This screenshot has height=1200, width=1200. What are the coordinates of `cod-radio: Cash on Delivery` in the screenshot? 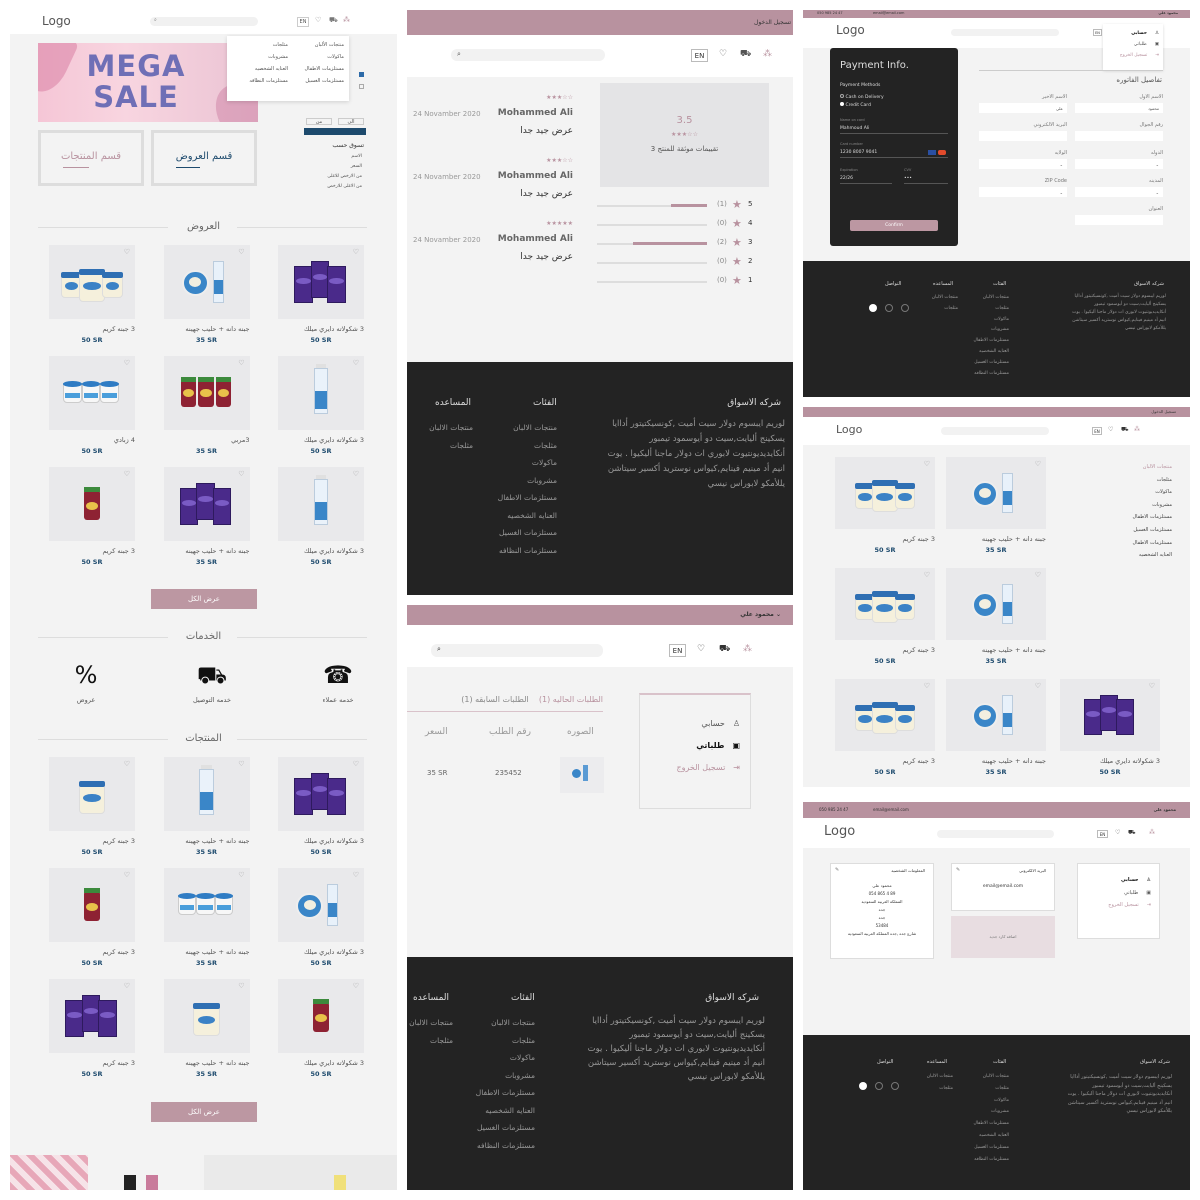 It's located at (862, 97).